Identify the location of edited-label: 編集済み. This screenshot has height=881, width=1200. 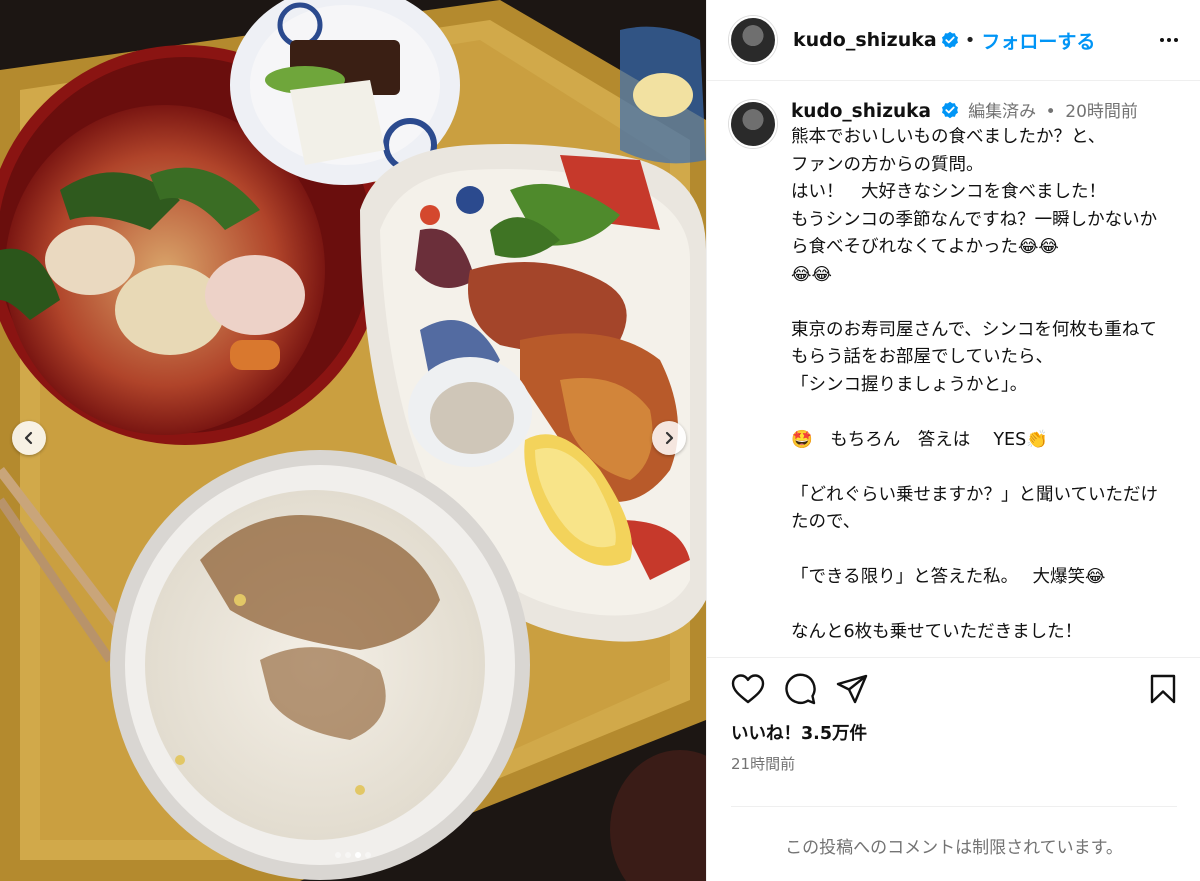
(1002, 112).